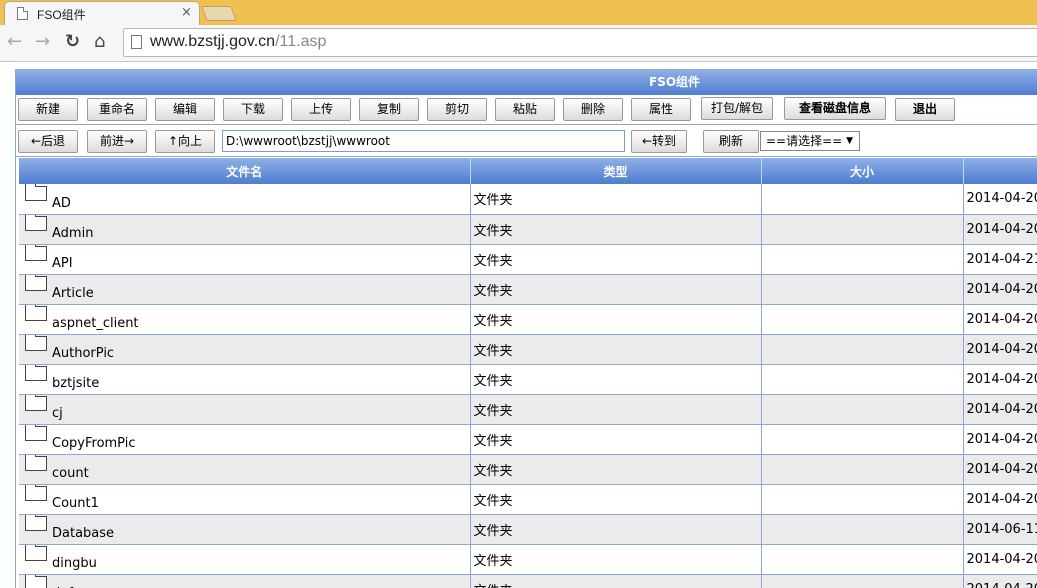 This screenshot has width=1037, height=588. What do you see at coordinates (83, 533) in the screenshot?
I see `file-name: Database` at bounding box center [83, 533].